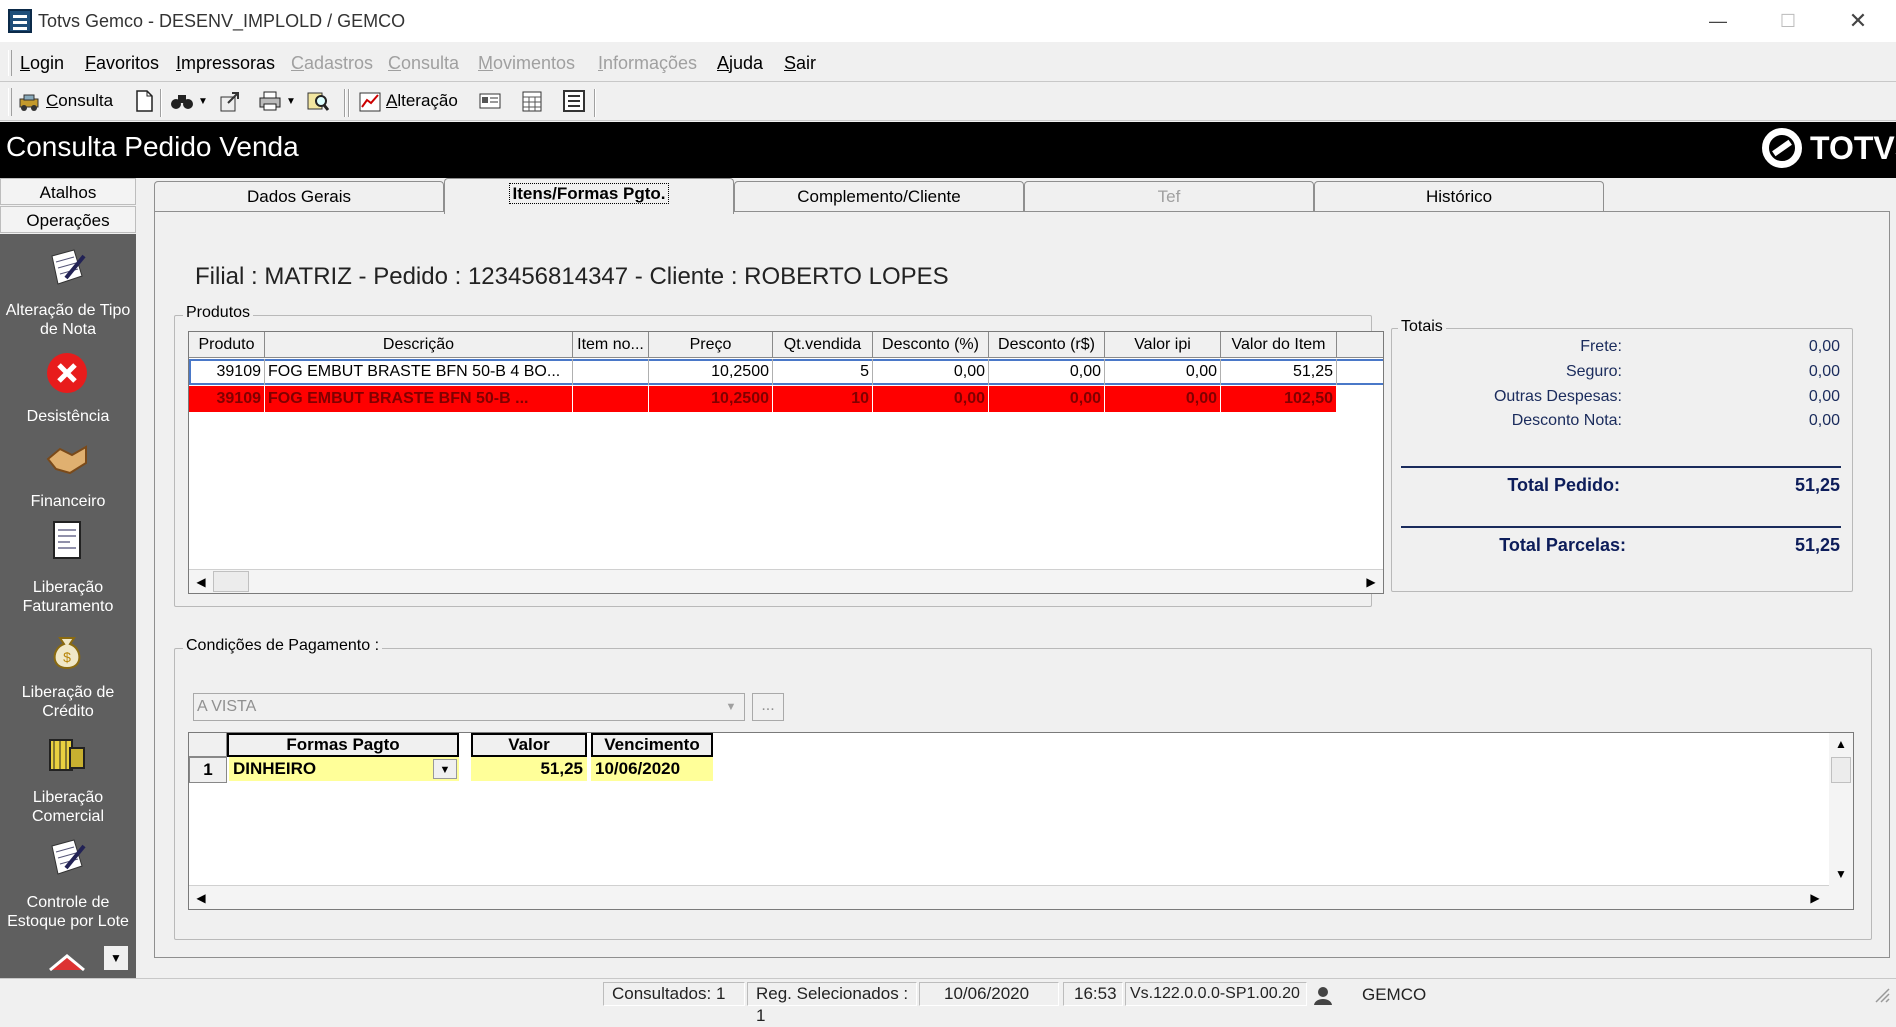 Image resolution: width=1896 pixels, height=1027 pixels. Describe the element at coordinates (116, 958) in the screenshot. I see `sidebar-scroll-down-button: ▼` at that location.